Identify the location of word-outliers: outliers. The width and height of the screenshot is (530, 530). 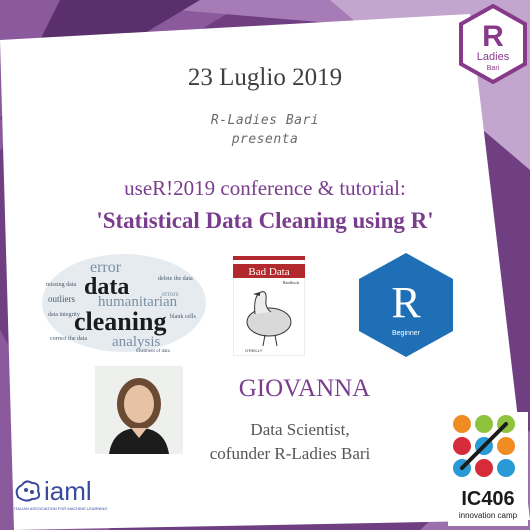
(61, 299).